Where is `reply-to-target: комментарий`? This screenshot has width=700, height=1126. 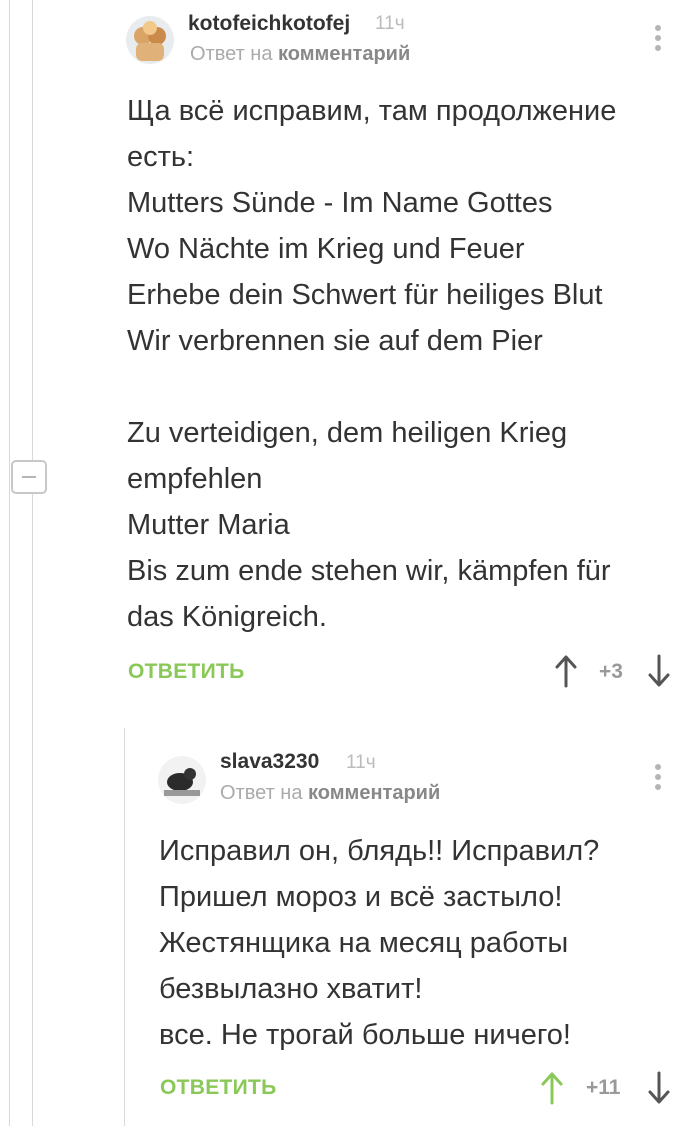
reply-to-target: комментарий is located at coordinates (374, 793).